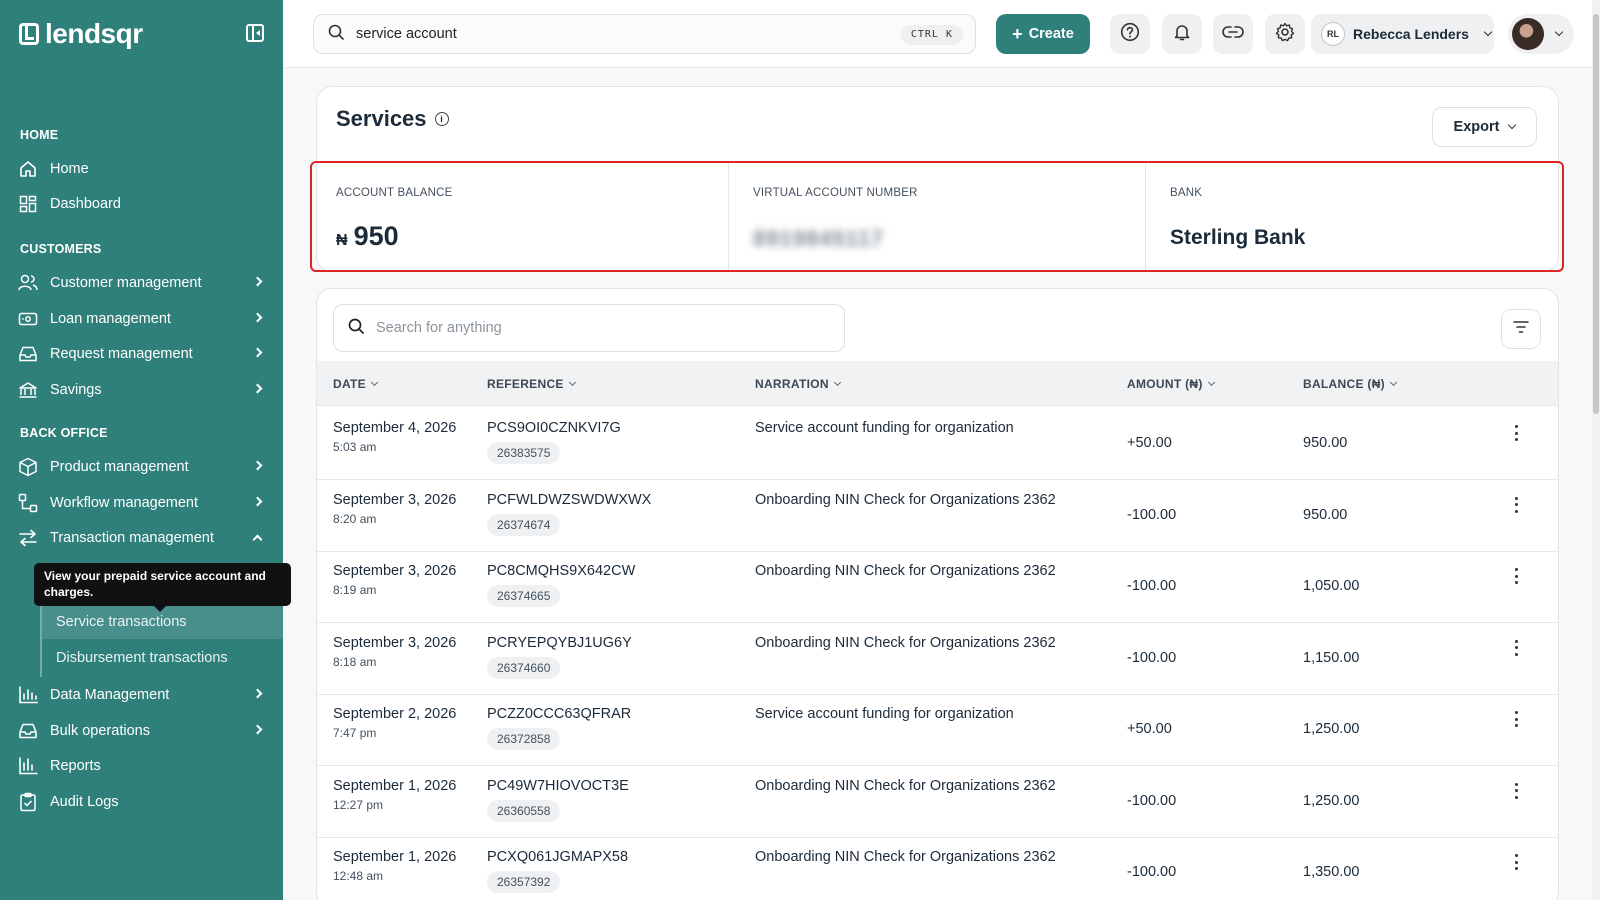 Image resolution: width=1600 pixels, height=900 pixels. What do you see at coordinates (141, 390) in the screenshot?
I see `sidebar-item-savings: Savings` at bounding box center [141, 390].